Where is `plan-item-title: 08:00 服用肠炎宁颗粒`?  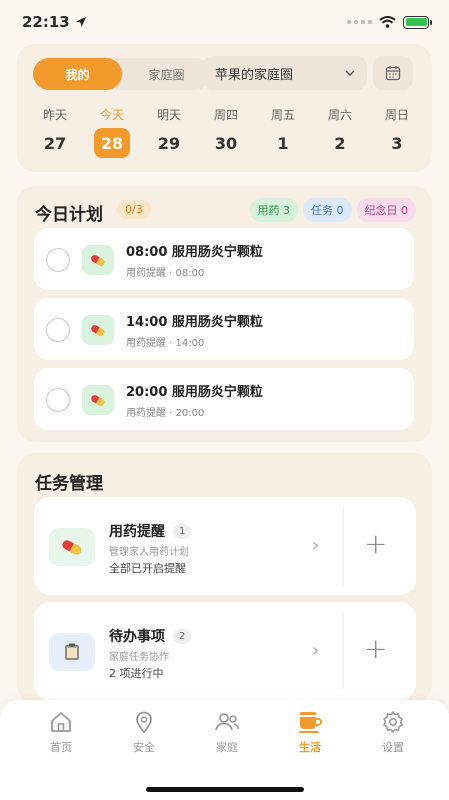 plan-item-title: 08:00 服用肠炎宁颗粒 is located at coordinates (194, 252).